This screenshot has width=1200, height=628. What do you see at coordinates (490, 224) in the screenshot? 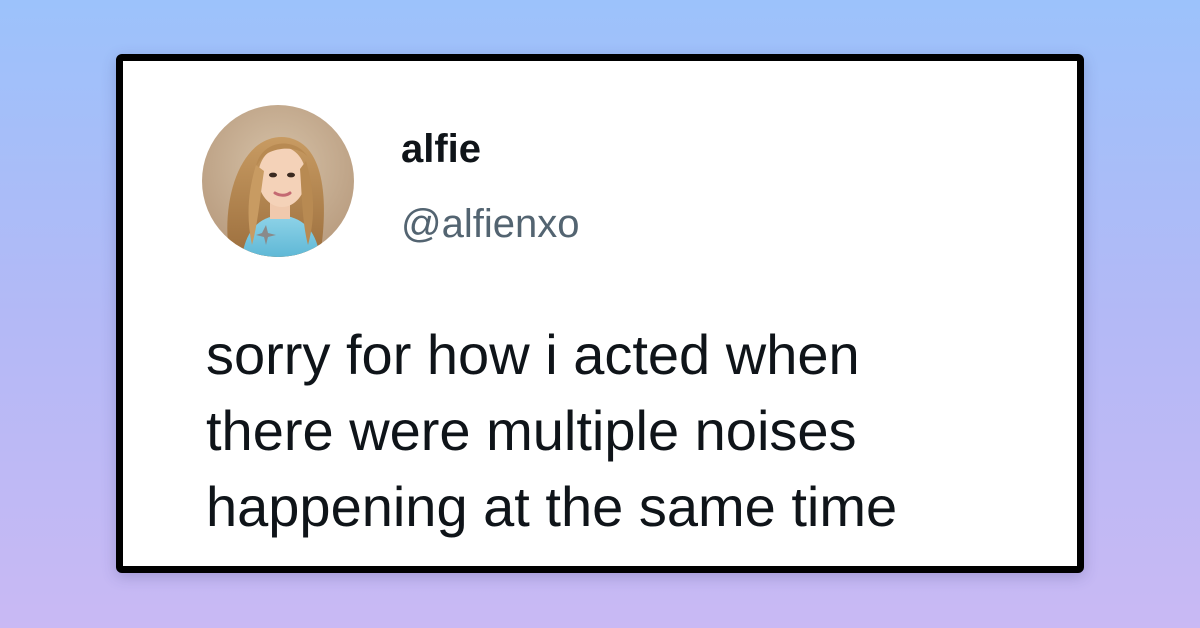
I see `handle: @alfienxo` at bounding box center [490, 224].